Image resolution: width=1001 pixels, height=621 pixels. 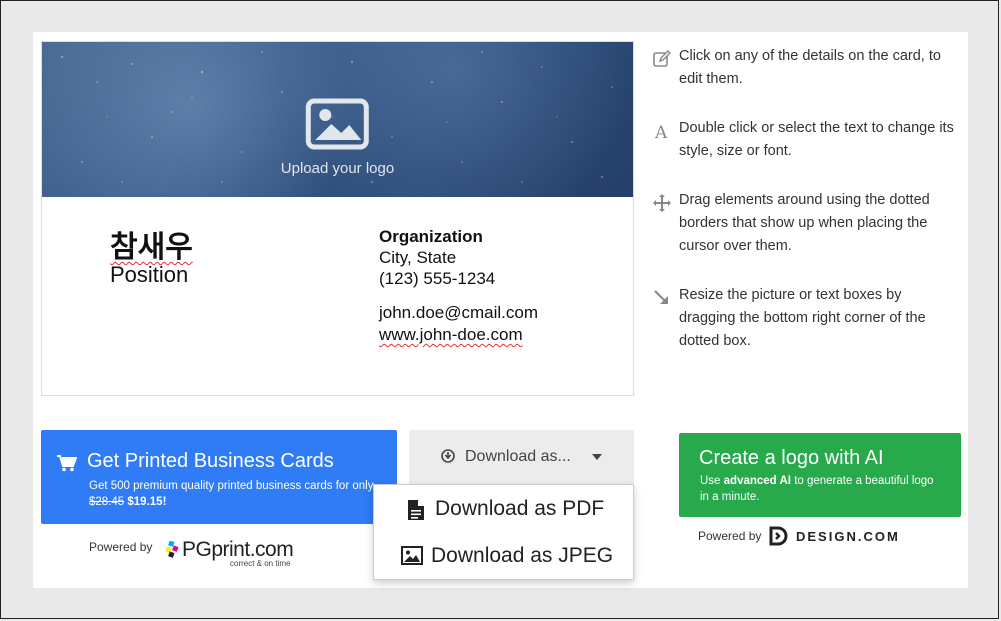 What do you see at coordinates (337, 168) in the screenshot?
I see `upload-logo-label: Upload your logo` at bounding box center [337, 168].